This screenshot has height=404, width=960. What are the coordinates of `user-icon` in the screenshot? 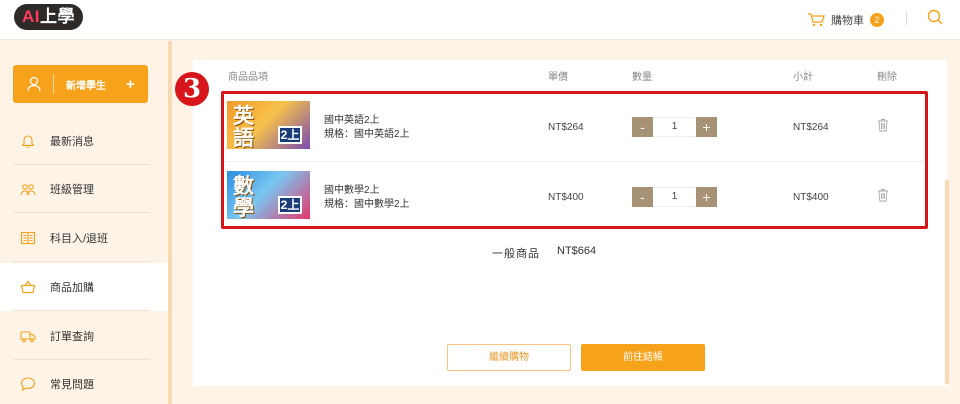 It's located at (34, 84).